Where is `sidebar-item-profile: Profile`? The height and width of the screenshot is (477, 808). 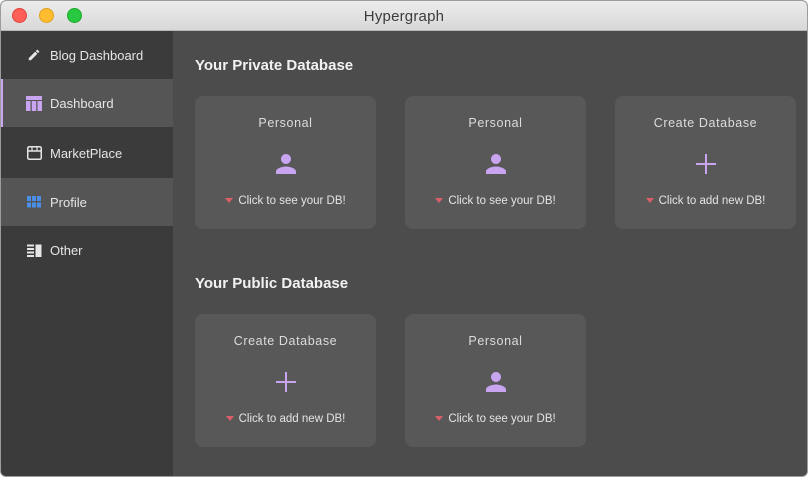
sidebar-item-profile: Profile is located at coordinates (87, 202).